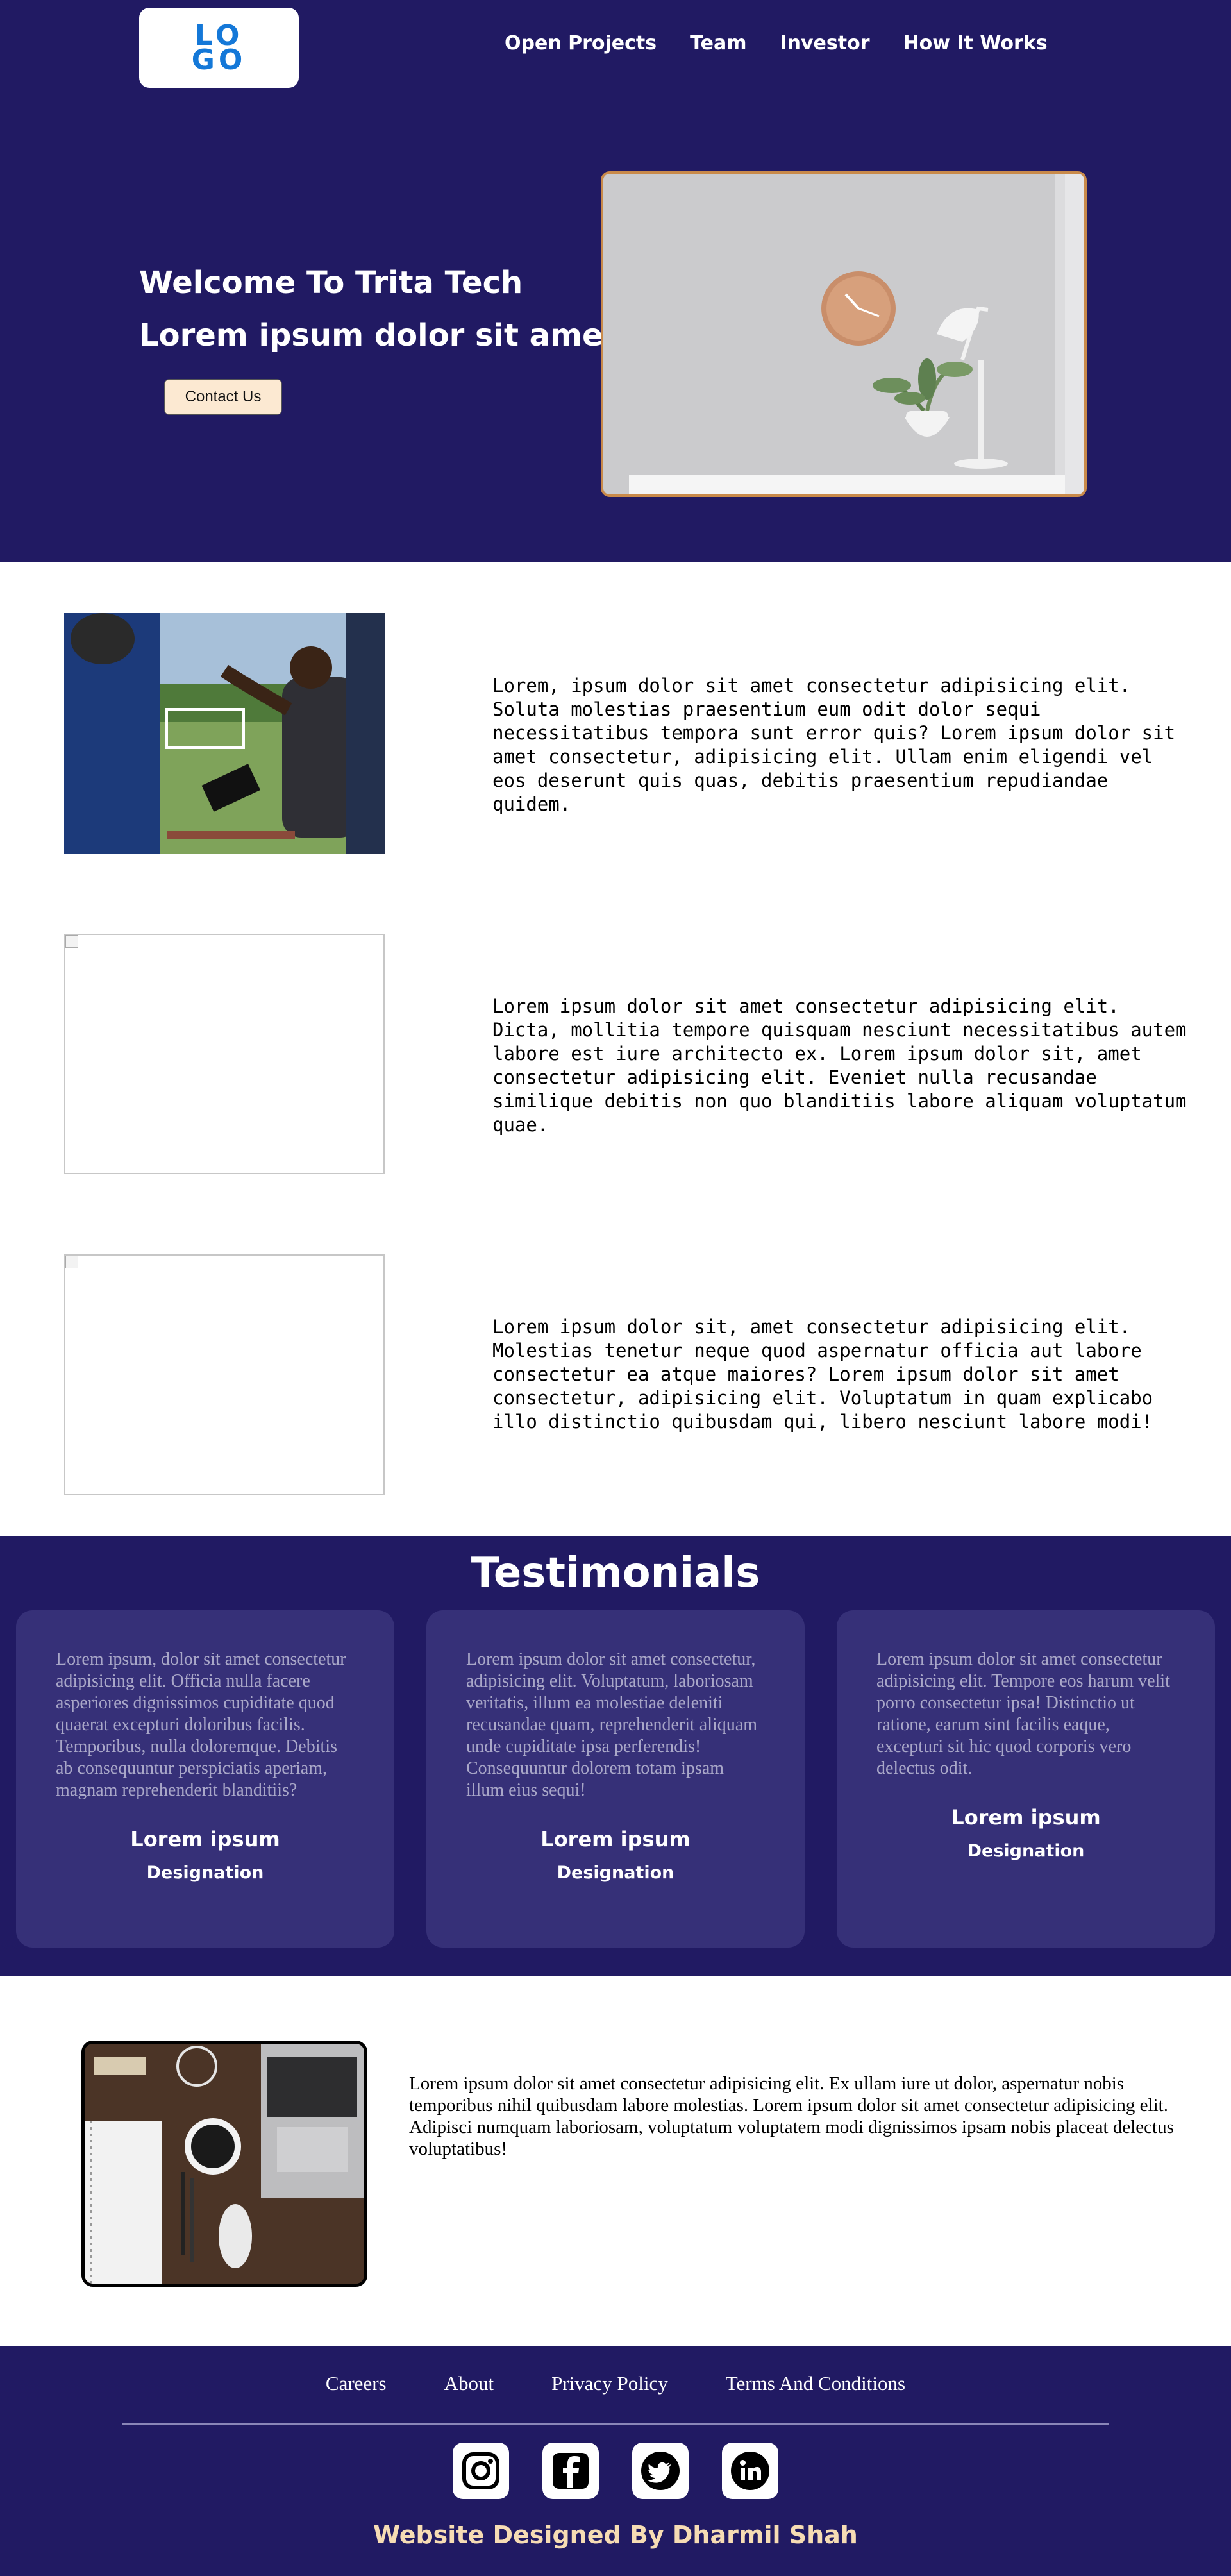  What do you see at coordinates (223, 397) in the screenshot?
I see `contact-us-button: Contact Us` at bounding box center [223, 397].